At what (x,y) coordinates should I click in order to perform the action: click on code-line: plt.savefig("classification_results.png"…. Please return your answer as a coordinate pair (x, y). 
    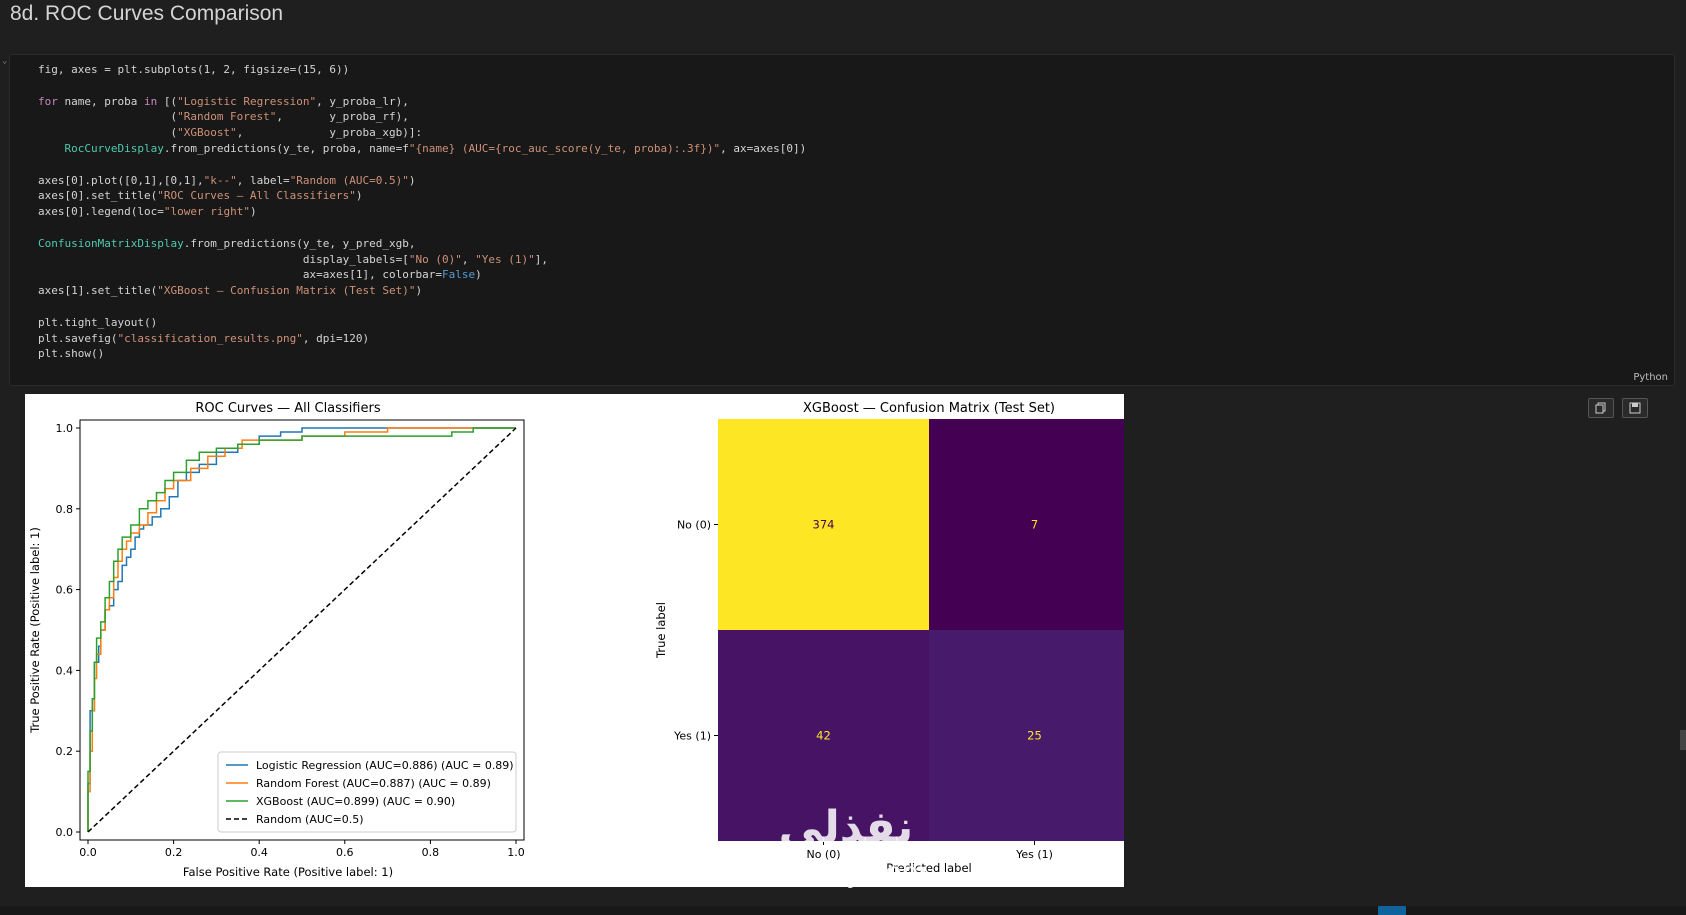
    Looking at the image, I should click on (422, 339).